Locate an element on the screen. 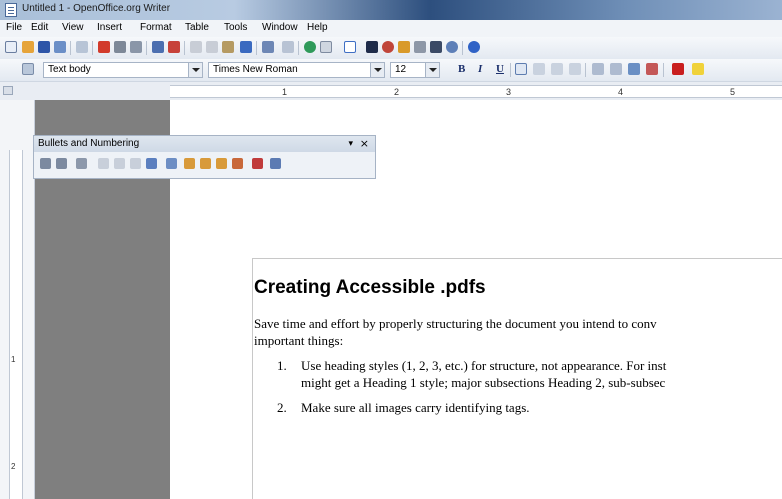  export-pdf-icon is located at coordinates (104, 47).